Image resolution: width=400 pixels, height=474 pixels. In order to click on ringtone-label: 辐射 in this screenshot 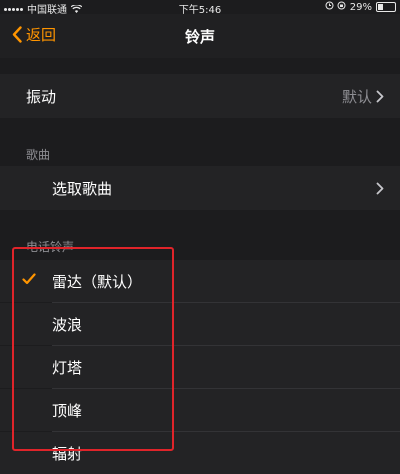, I will do `click(67, 454)`.